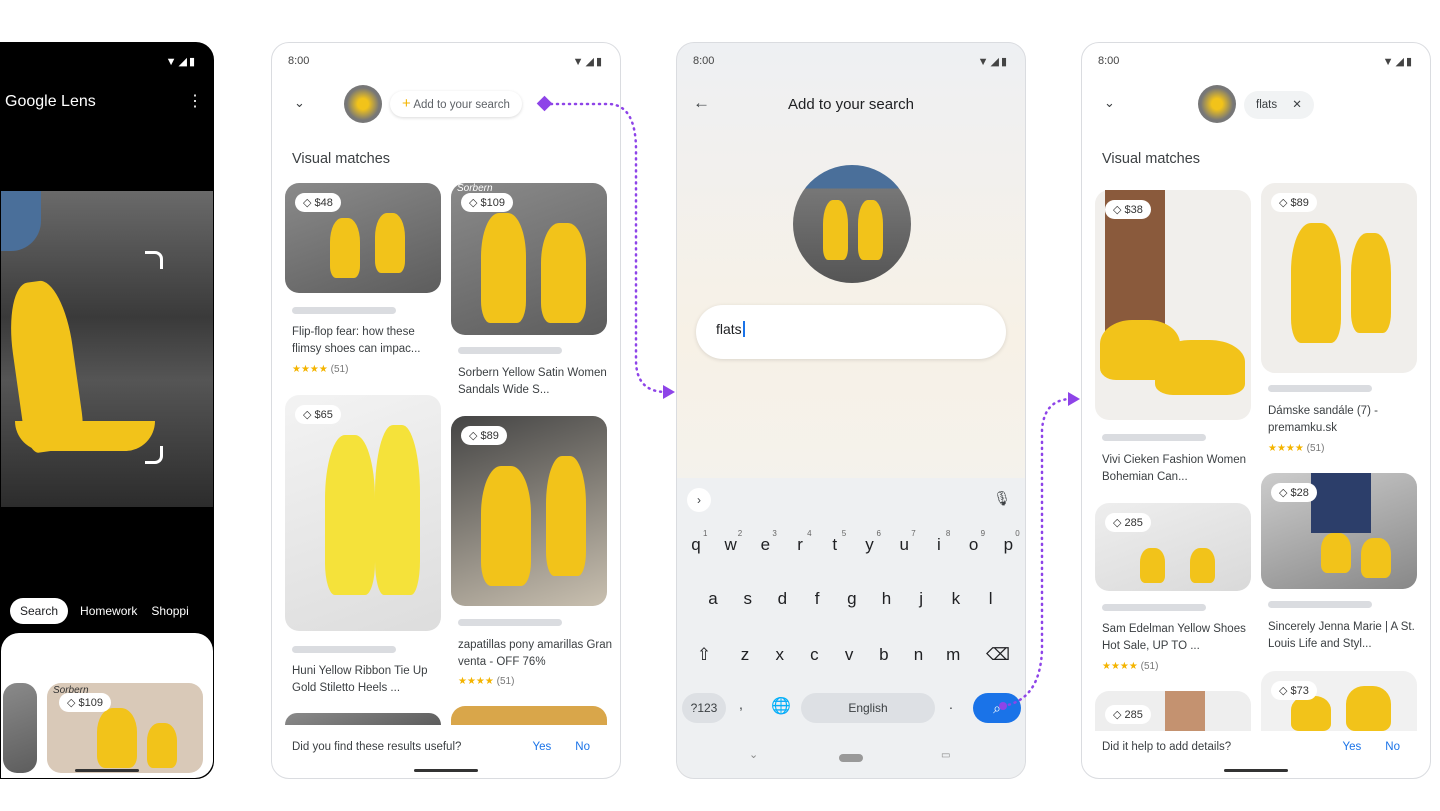  I want to click on key-hint: 0, so click(1017, 533).